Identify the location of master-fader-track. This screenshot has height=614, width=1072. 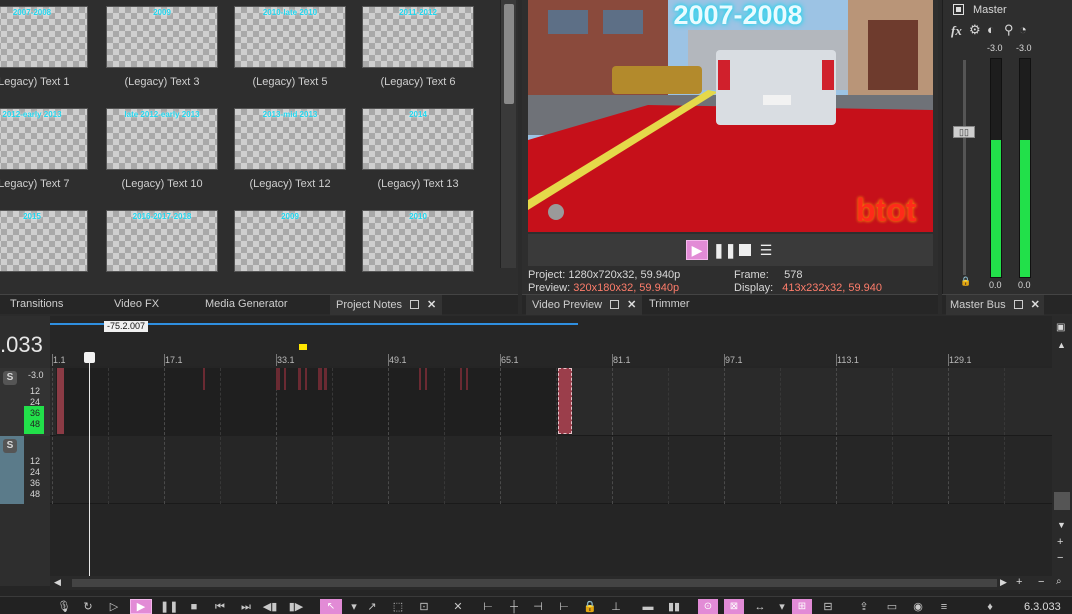
(964, 167).